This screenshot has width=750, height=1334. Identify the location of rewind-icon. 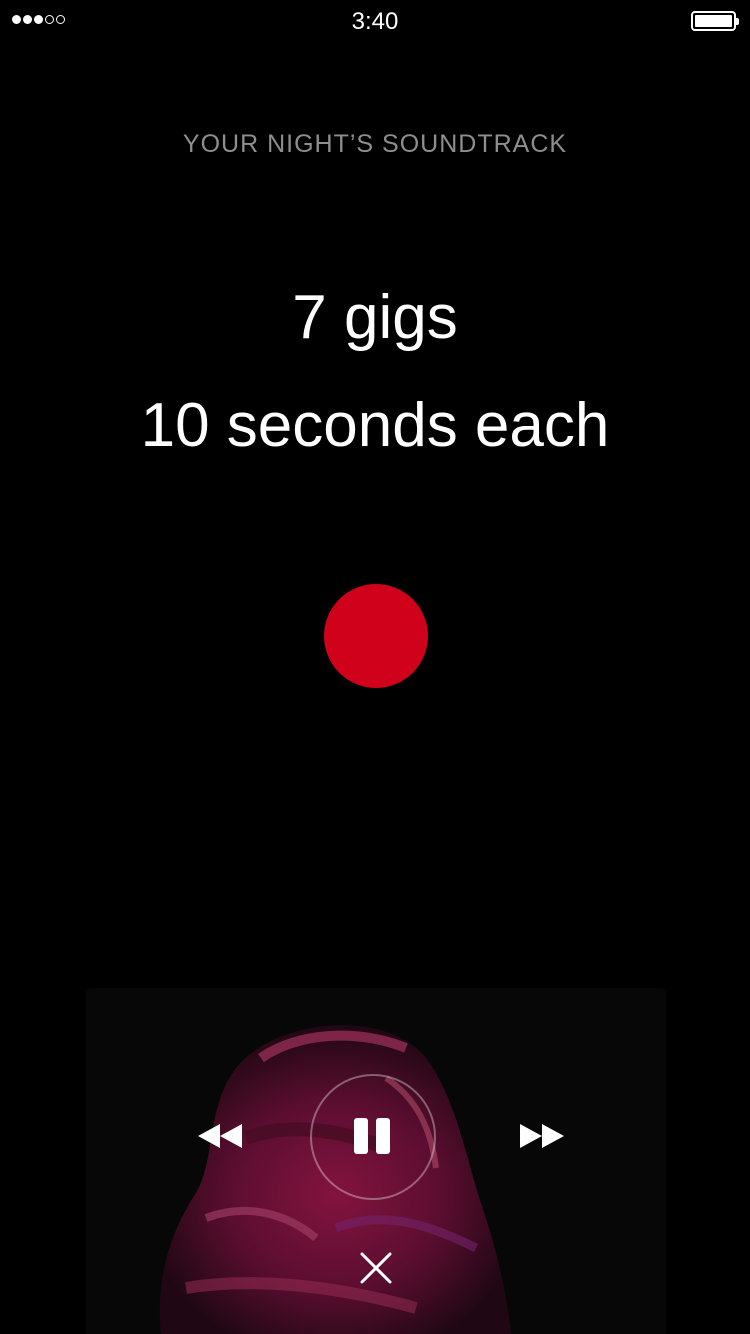
(220, 1136).